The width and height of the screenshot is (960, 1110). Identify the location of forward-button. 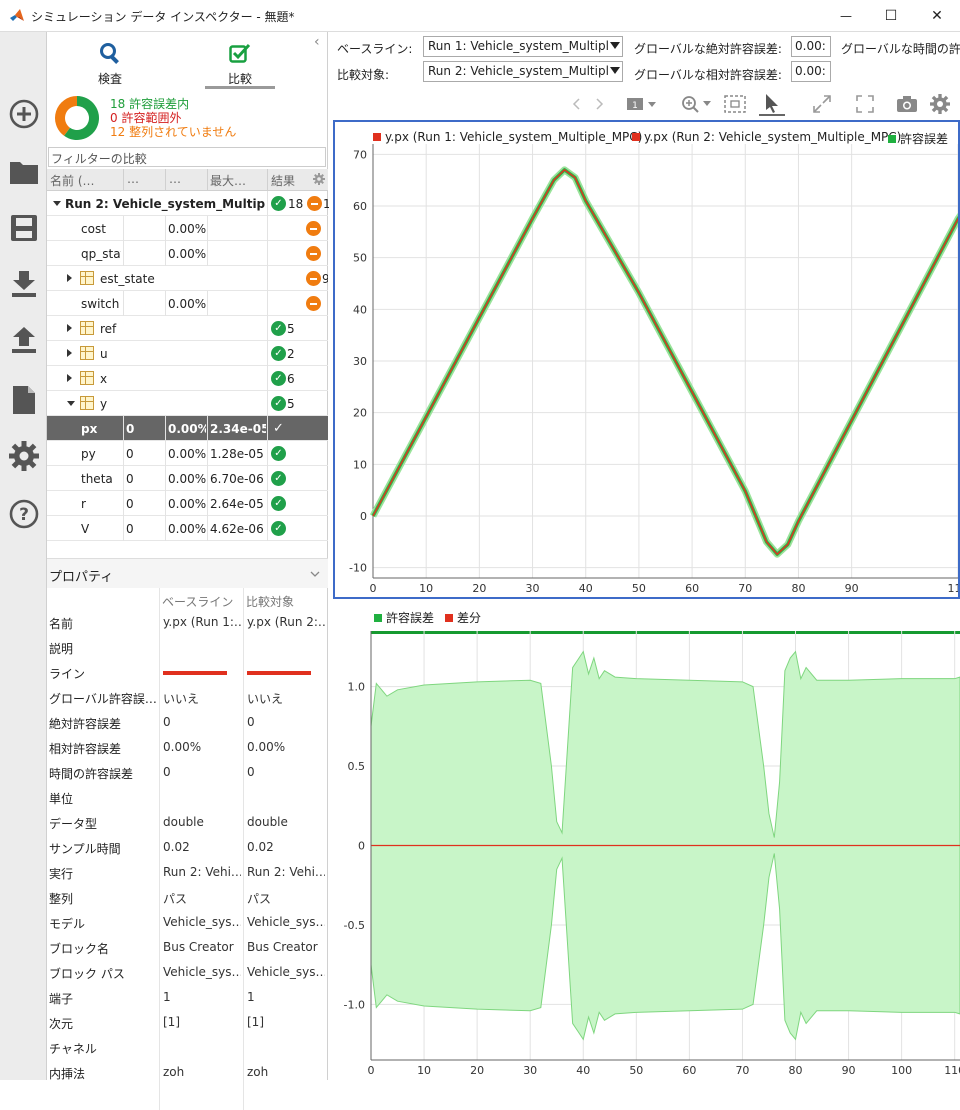
(599, 104).